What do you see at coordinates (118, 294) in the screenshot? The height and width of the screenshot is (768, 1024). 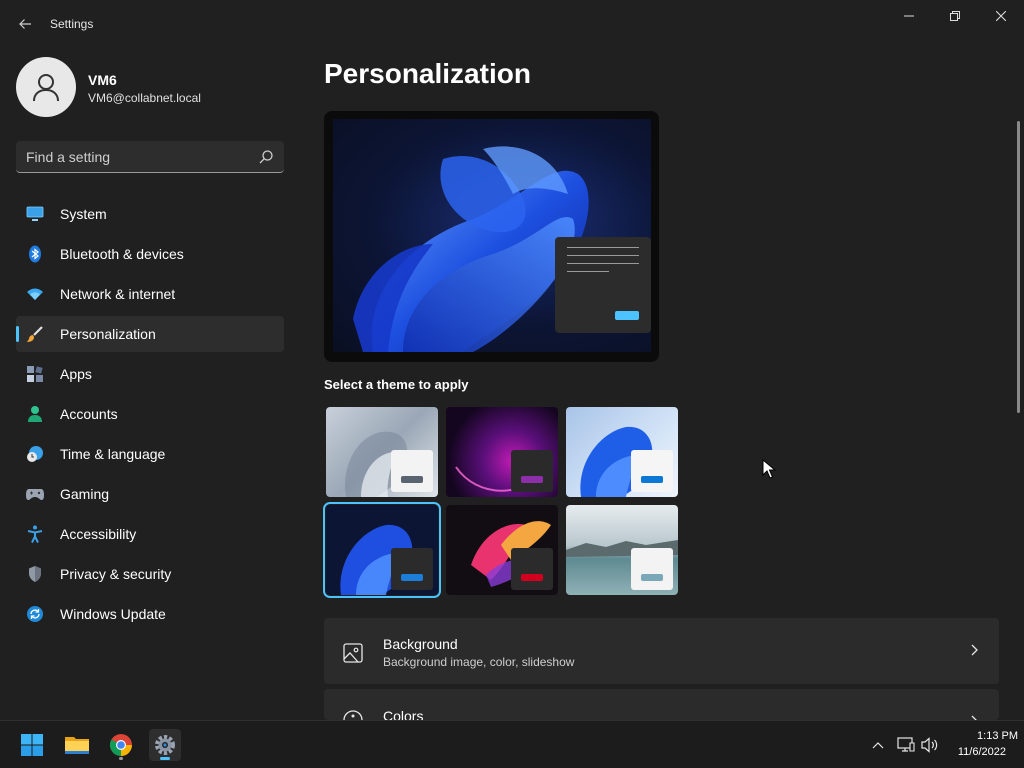 I see `sidebar-item-label: Network & internet` at bounding box center [118, 294].